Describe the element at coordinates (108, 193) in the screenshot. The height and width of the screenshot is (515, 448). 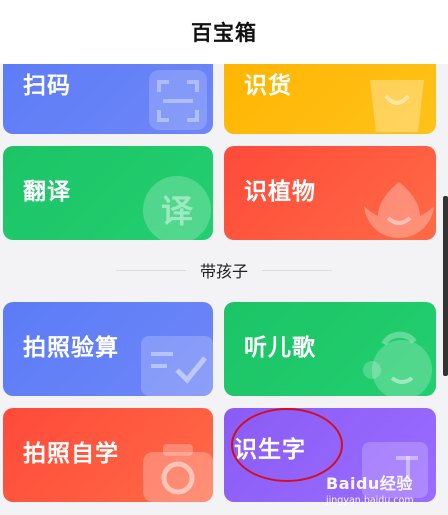
I see `translate-card: 翻译 译` at that location.